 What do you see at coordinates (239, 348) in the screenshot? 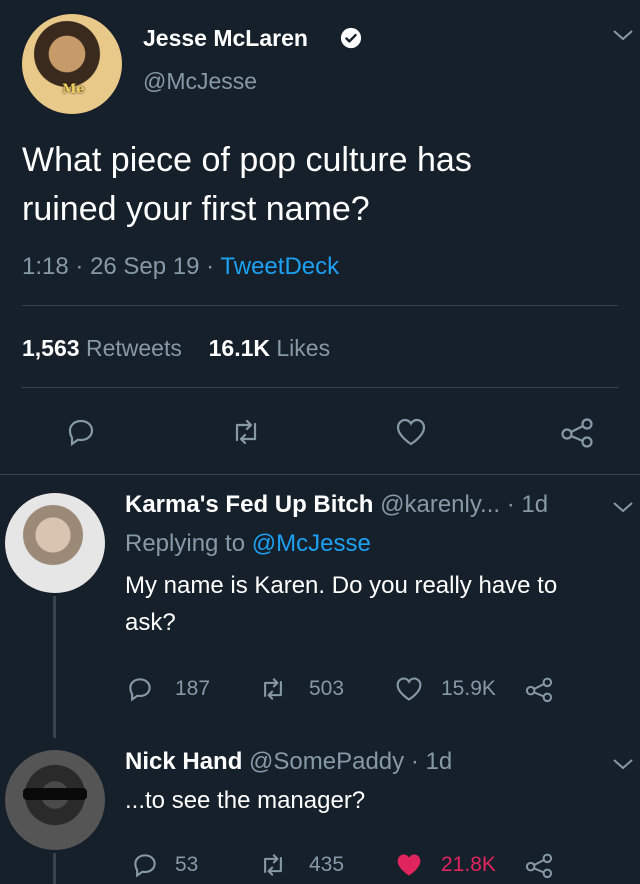
I see `likes-count: 16.1K` at bounding box center [239, 348].